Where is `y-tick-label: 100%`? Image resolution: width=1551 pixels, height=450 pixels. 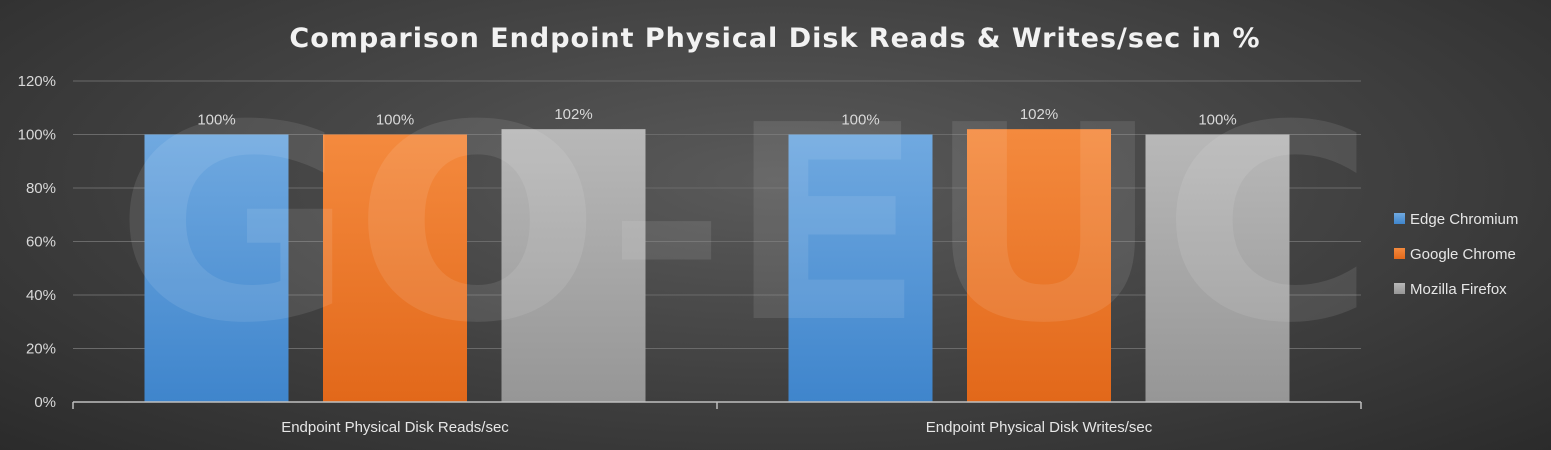
y-tick-label: 100% is located at coordinates (37, 135).